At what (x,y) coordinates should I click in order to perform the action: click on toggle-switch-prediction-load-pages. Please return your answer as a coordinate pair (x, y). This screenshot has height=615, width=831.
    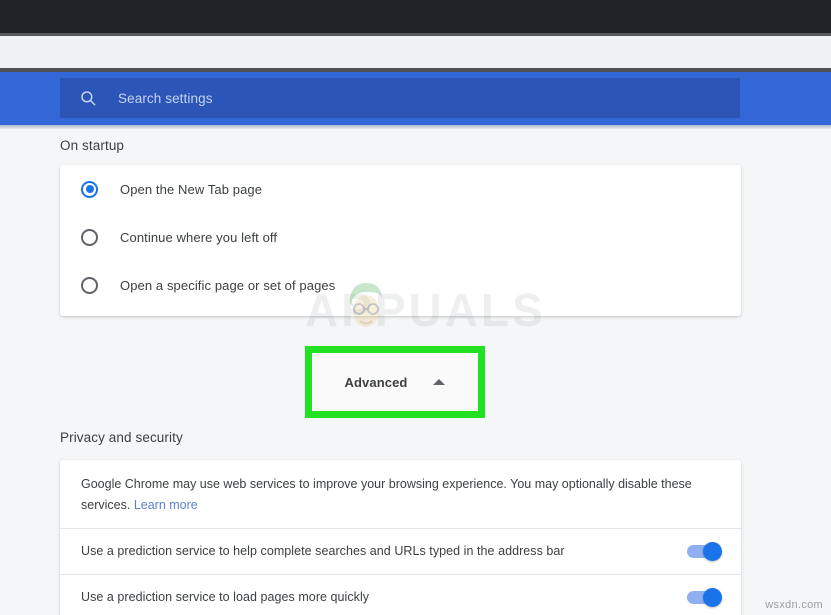
    Looking at the image, I should click on (704, 597).